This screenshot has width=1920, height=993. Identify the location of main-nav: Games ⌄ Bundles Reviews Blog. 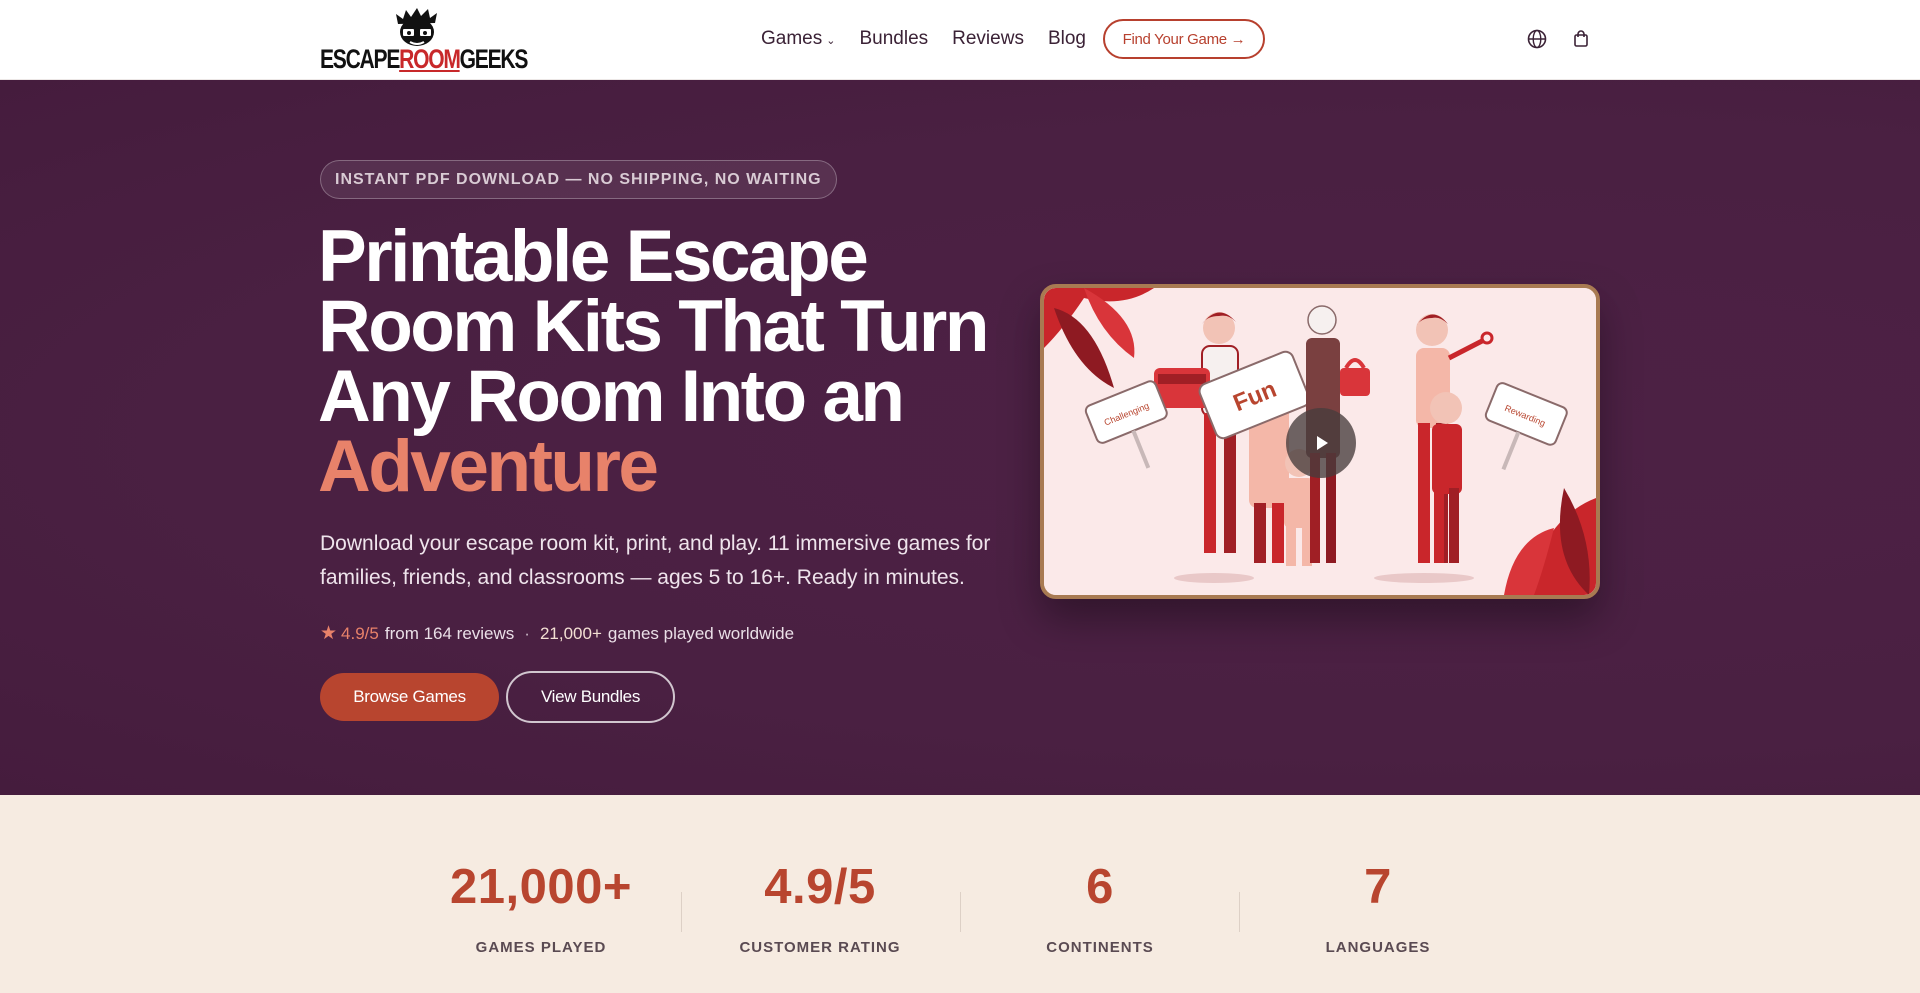
(935, 39).